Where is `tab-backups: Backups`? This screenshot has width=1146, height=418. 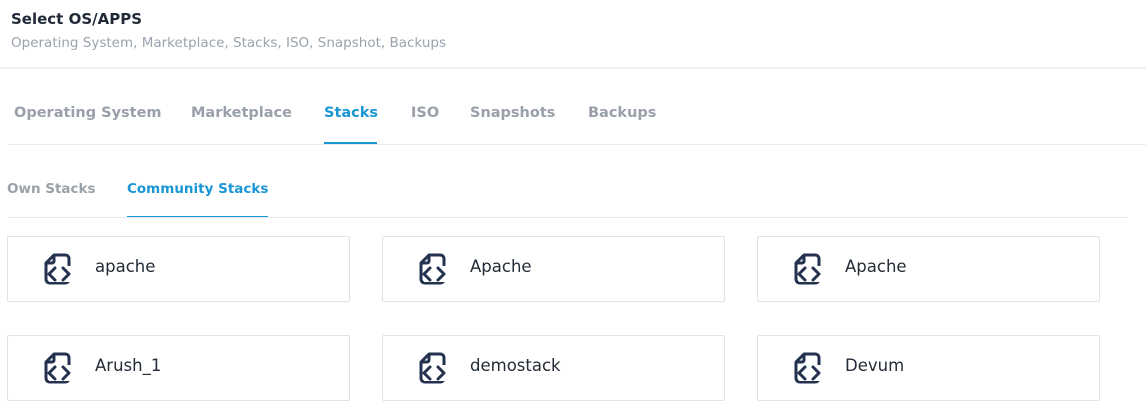 tab-backups: Backups is located at coordinates (622, 113).